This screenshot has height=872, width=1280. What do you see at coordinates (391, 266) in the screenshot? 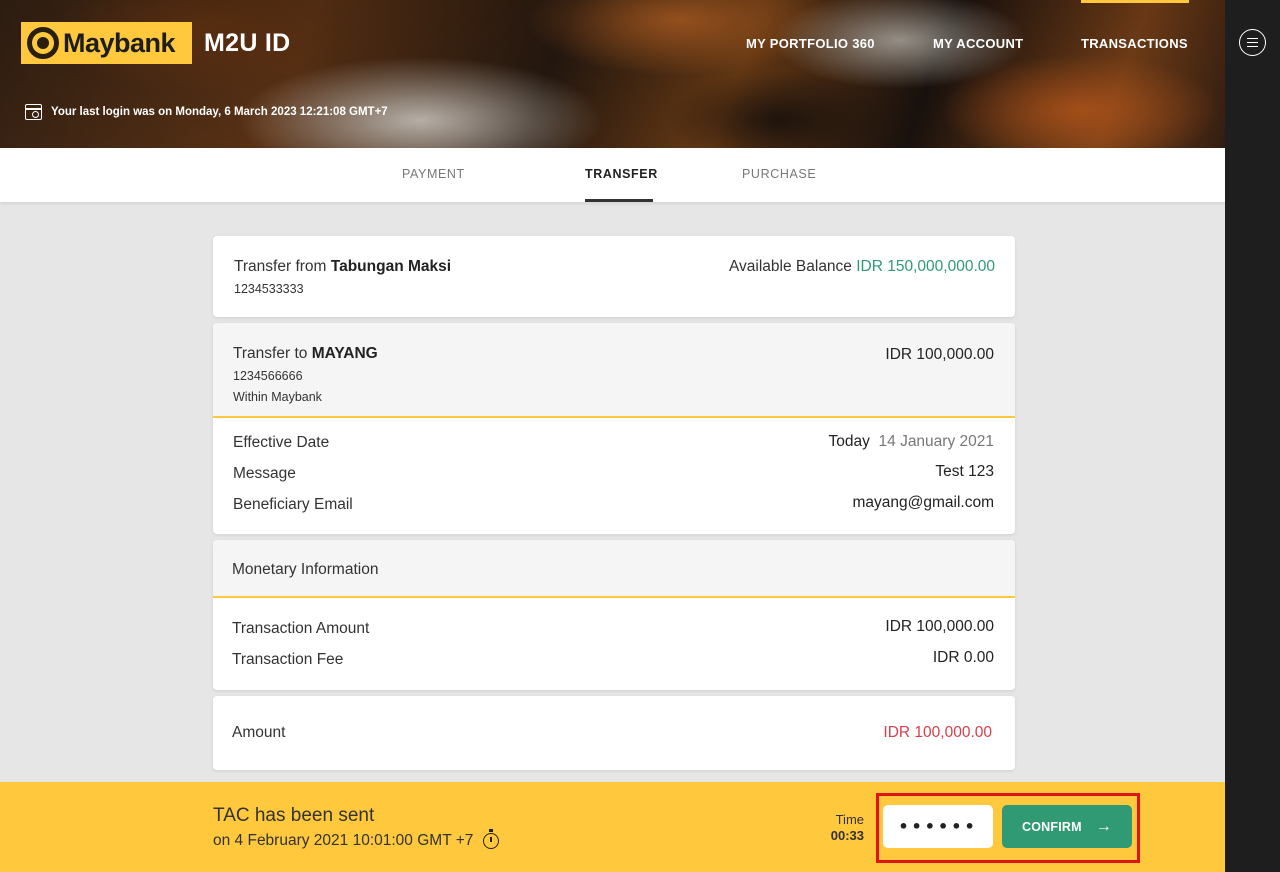
I see `source-account-name: Tabungan Maksi` at bounding box center [391, 266].